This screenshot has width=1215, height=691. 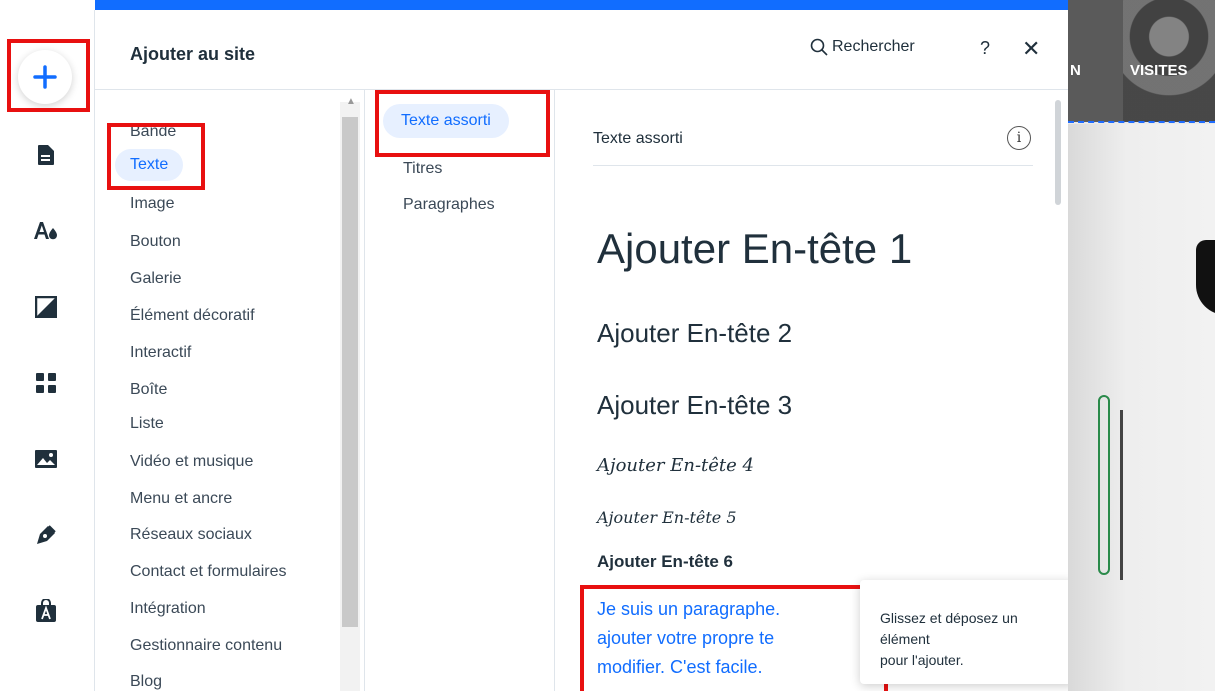 I want to click on apps-button, so click(x=46, y=383).